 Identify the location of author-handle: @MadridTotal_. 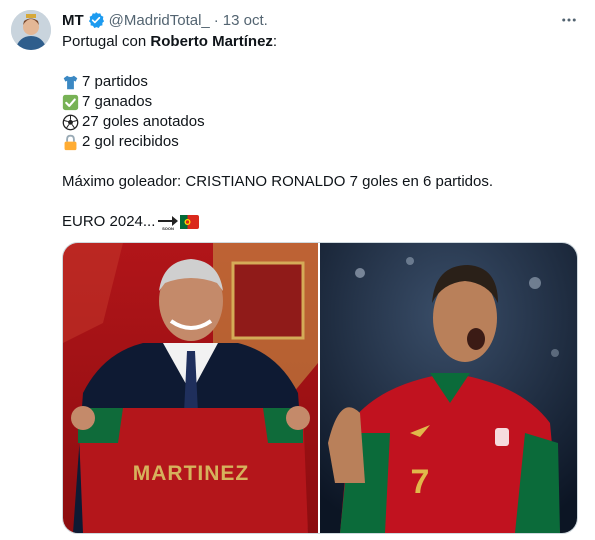
(159, 20).